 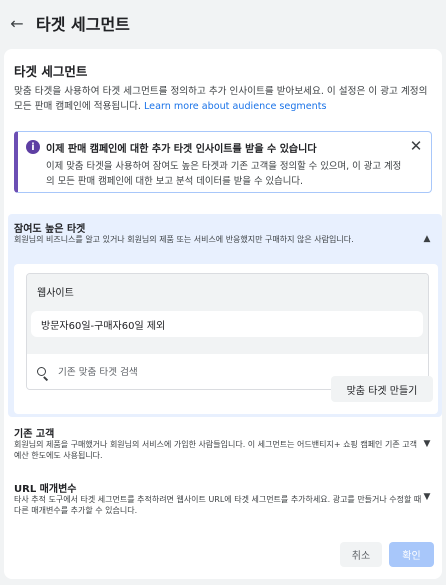 What do you see at coordinates (33, 147) in the screenshot?
I see `info-icon: i` at bounding box center [33, 147].